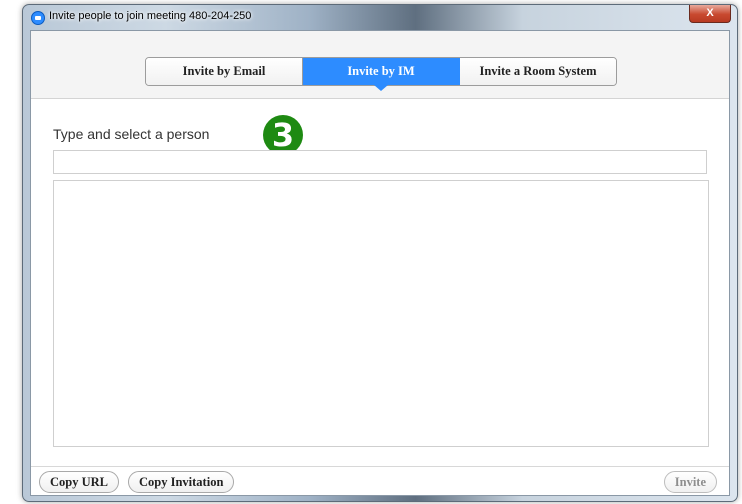  I want to click on zoom-app-icon, so click(38, 18).